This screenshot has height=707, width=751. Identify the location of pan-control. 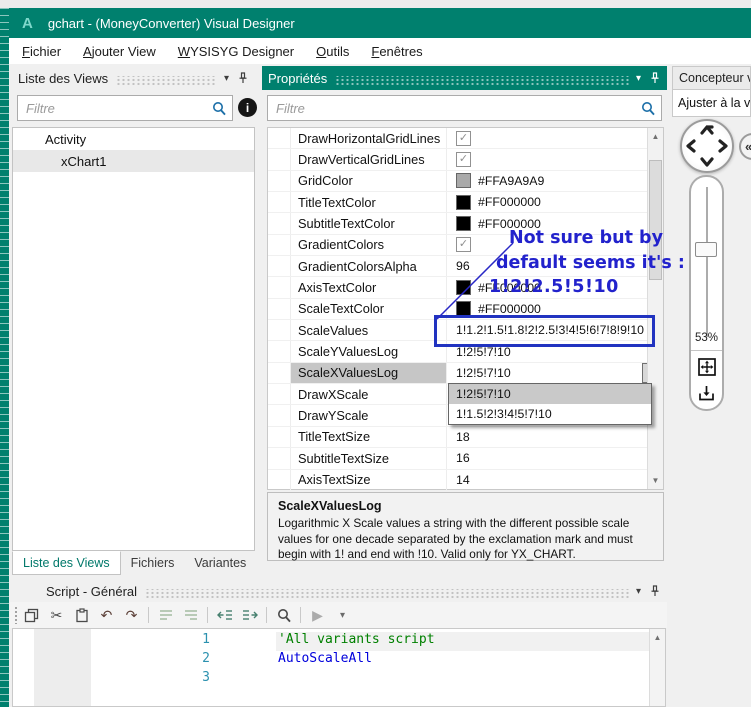
(707, 146).